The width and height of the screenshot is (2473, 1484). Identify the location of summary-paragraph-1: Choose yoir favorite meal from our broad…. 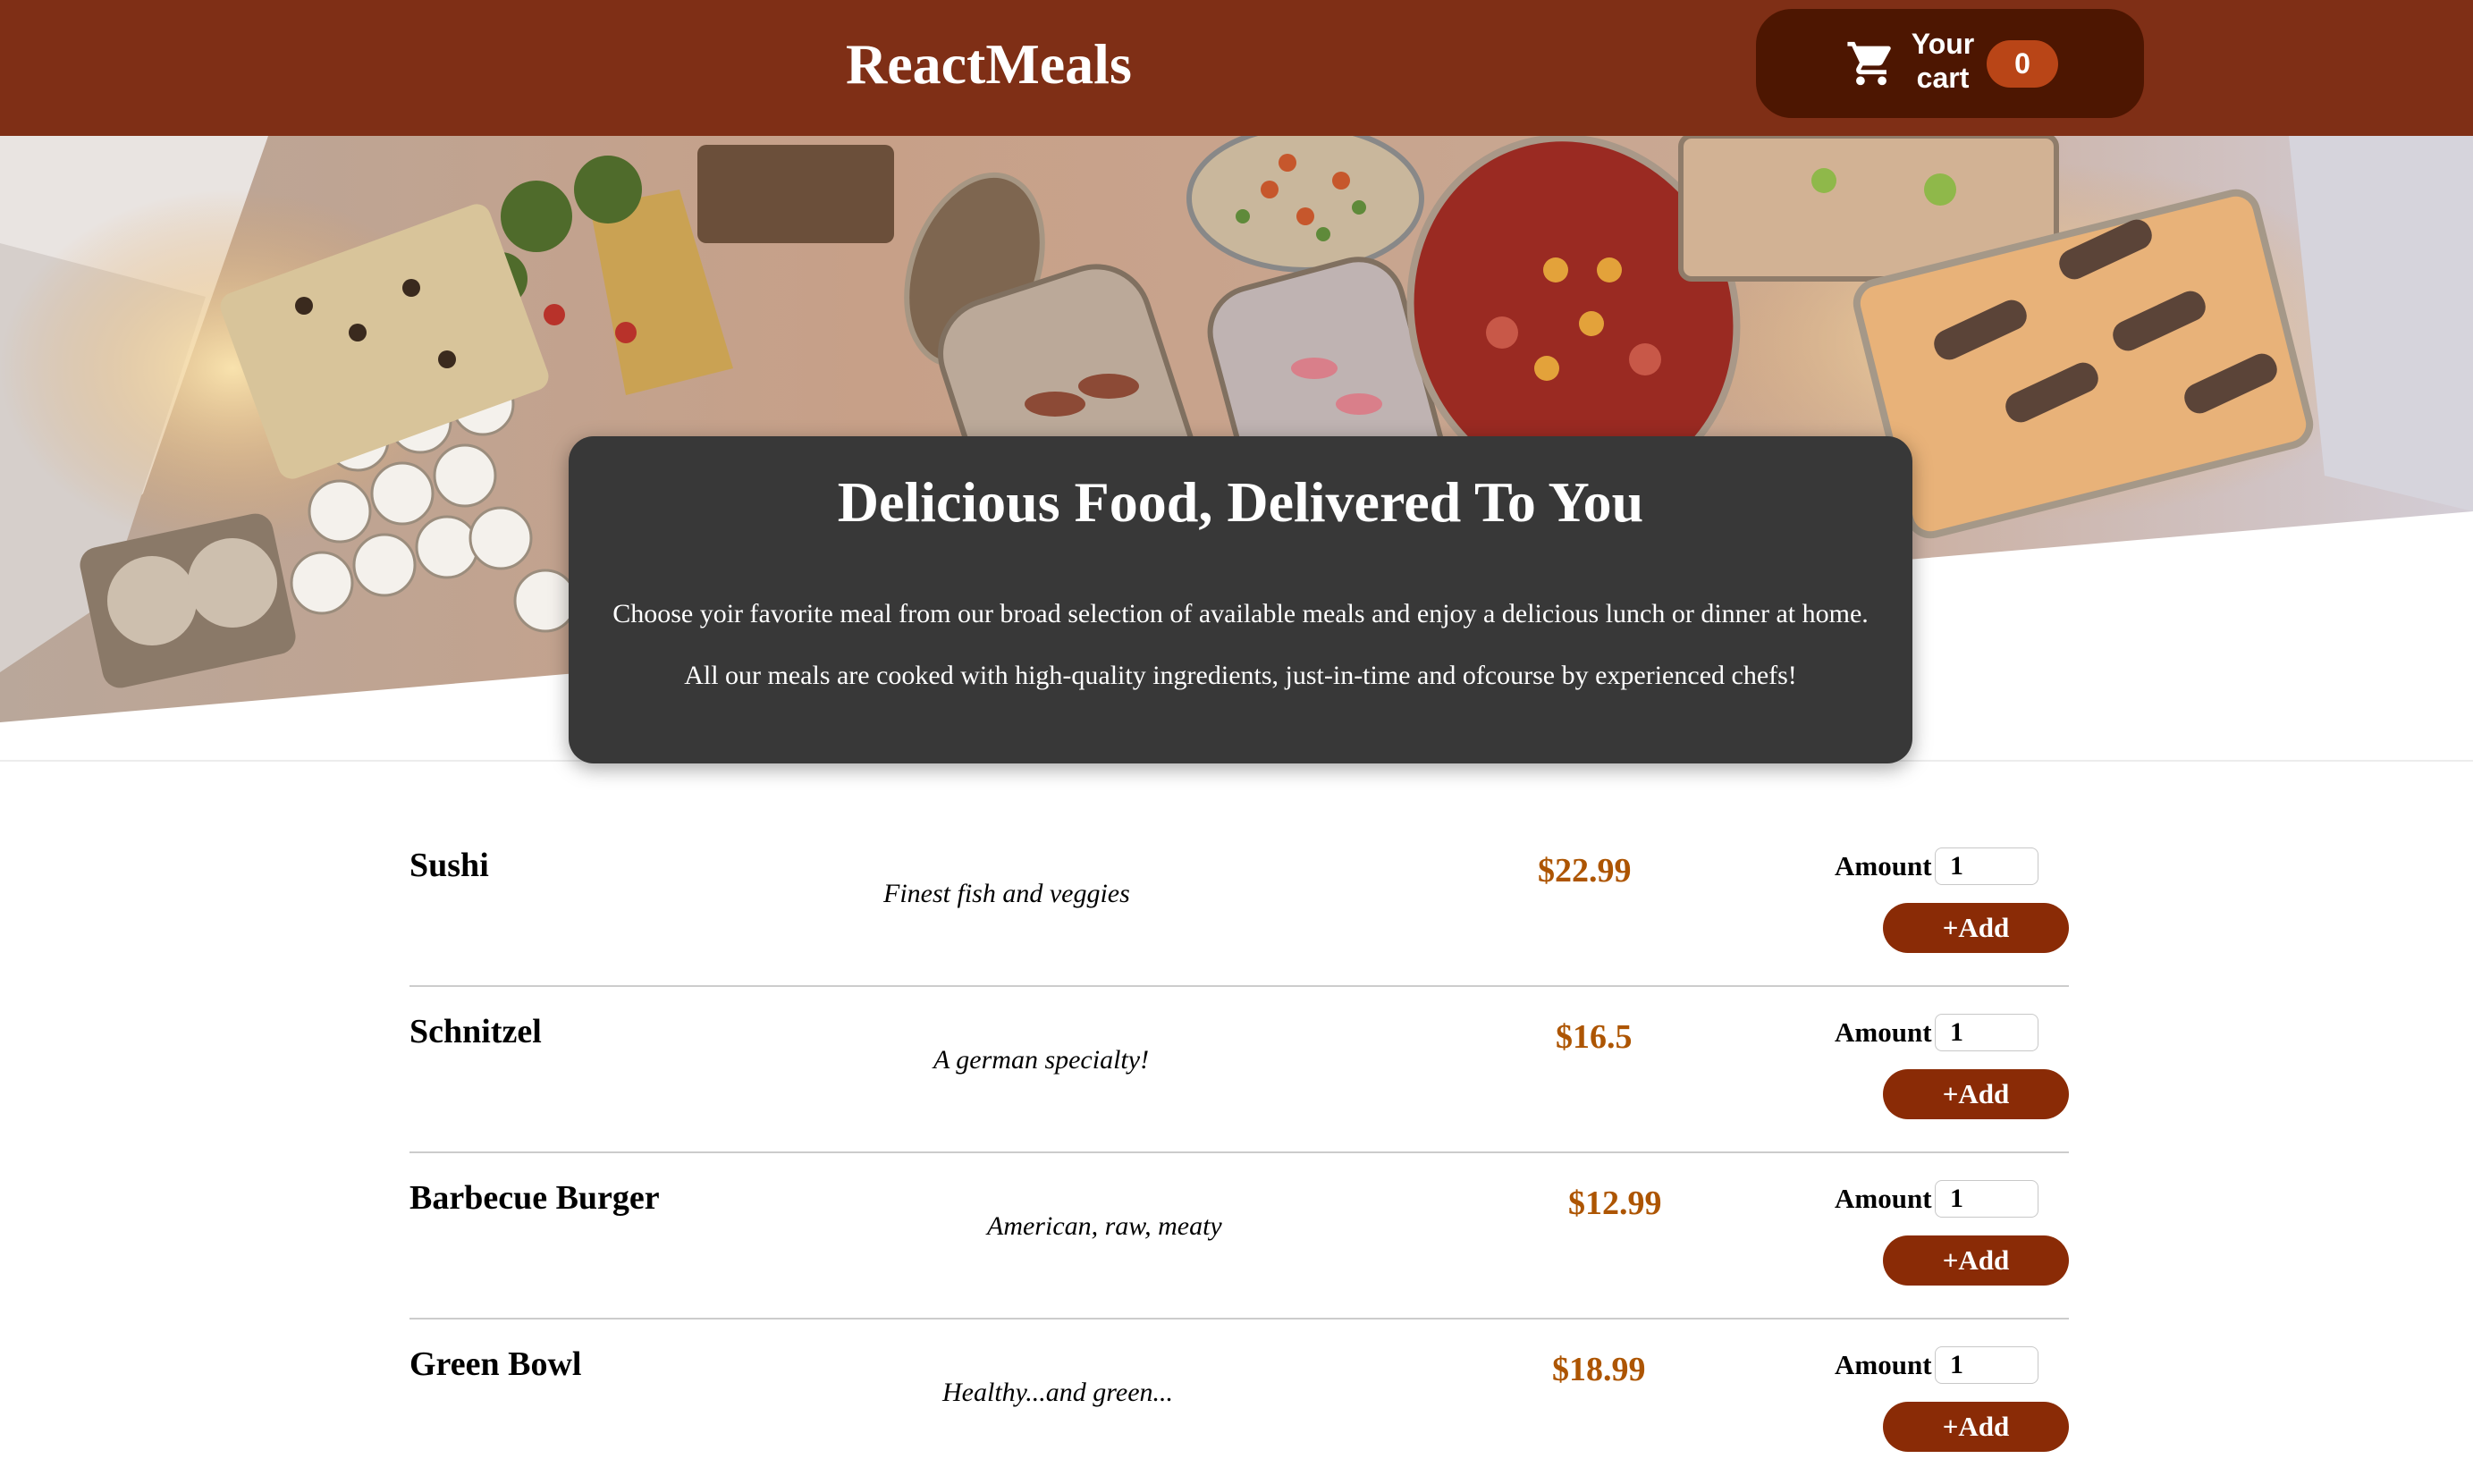
(1240, 613).